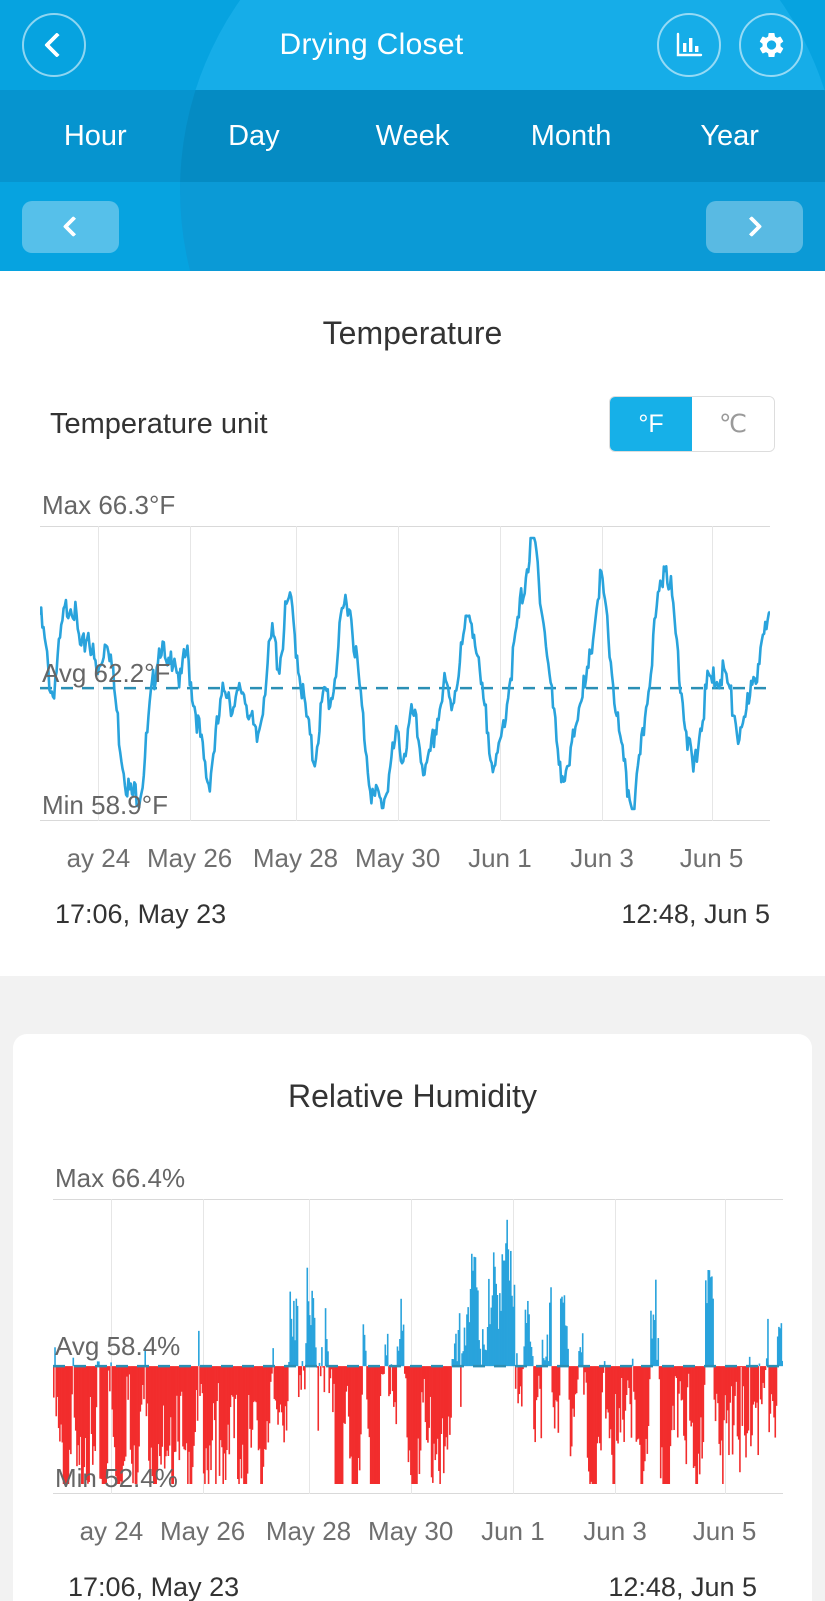  I want to click on period-tabbar: Hour Day Week Month Year, so click(412, 136).